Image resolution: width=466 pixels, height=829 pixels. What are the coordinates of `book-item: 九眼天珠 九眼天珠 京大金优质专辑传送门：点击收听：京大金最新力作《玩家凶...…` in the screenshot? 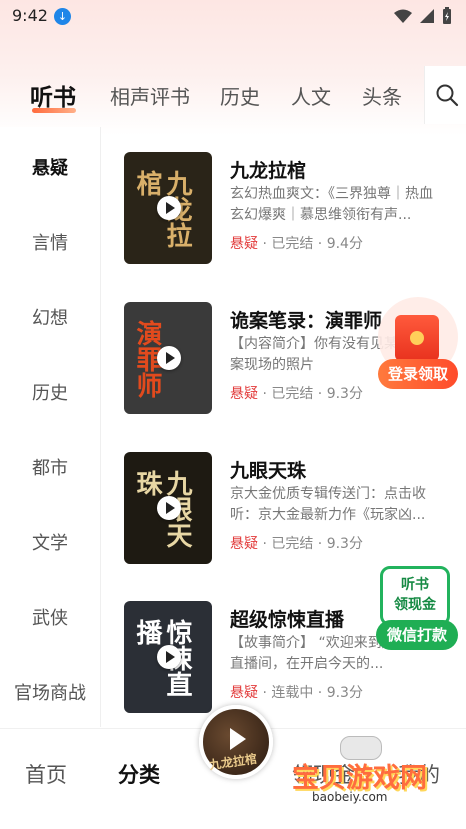 It's located at (275, 509).